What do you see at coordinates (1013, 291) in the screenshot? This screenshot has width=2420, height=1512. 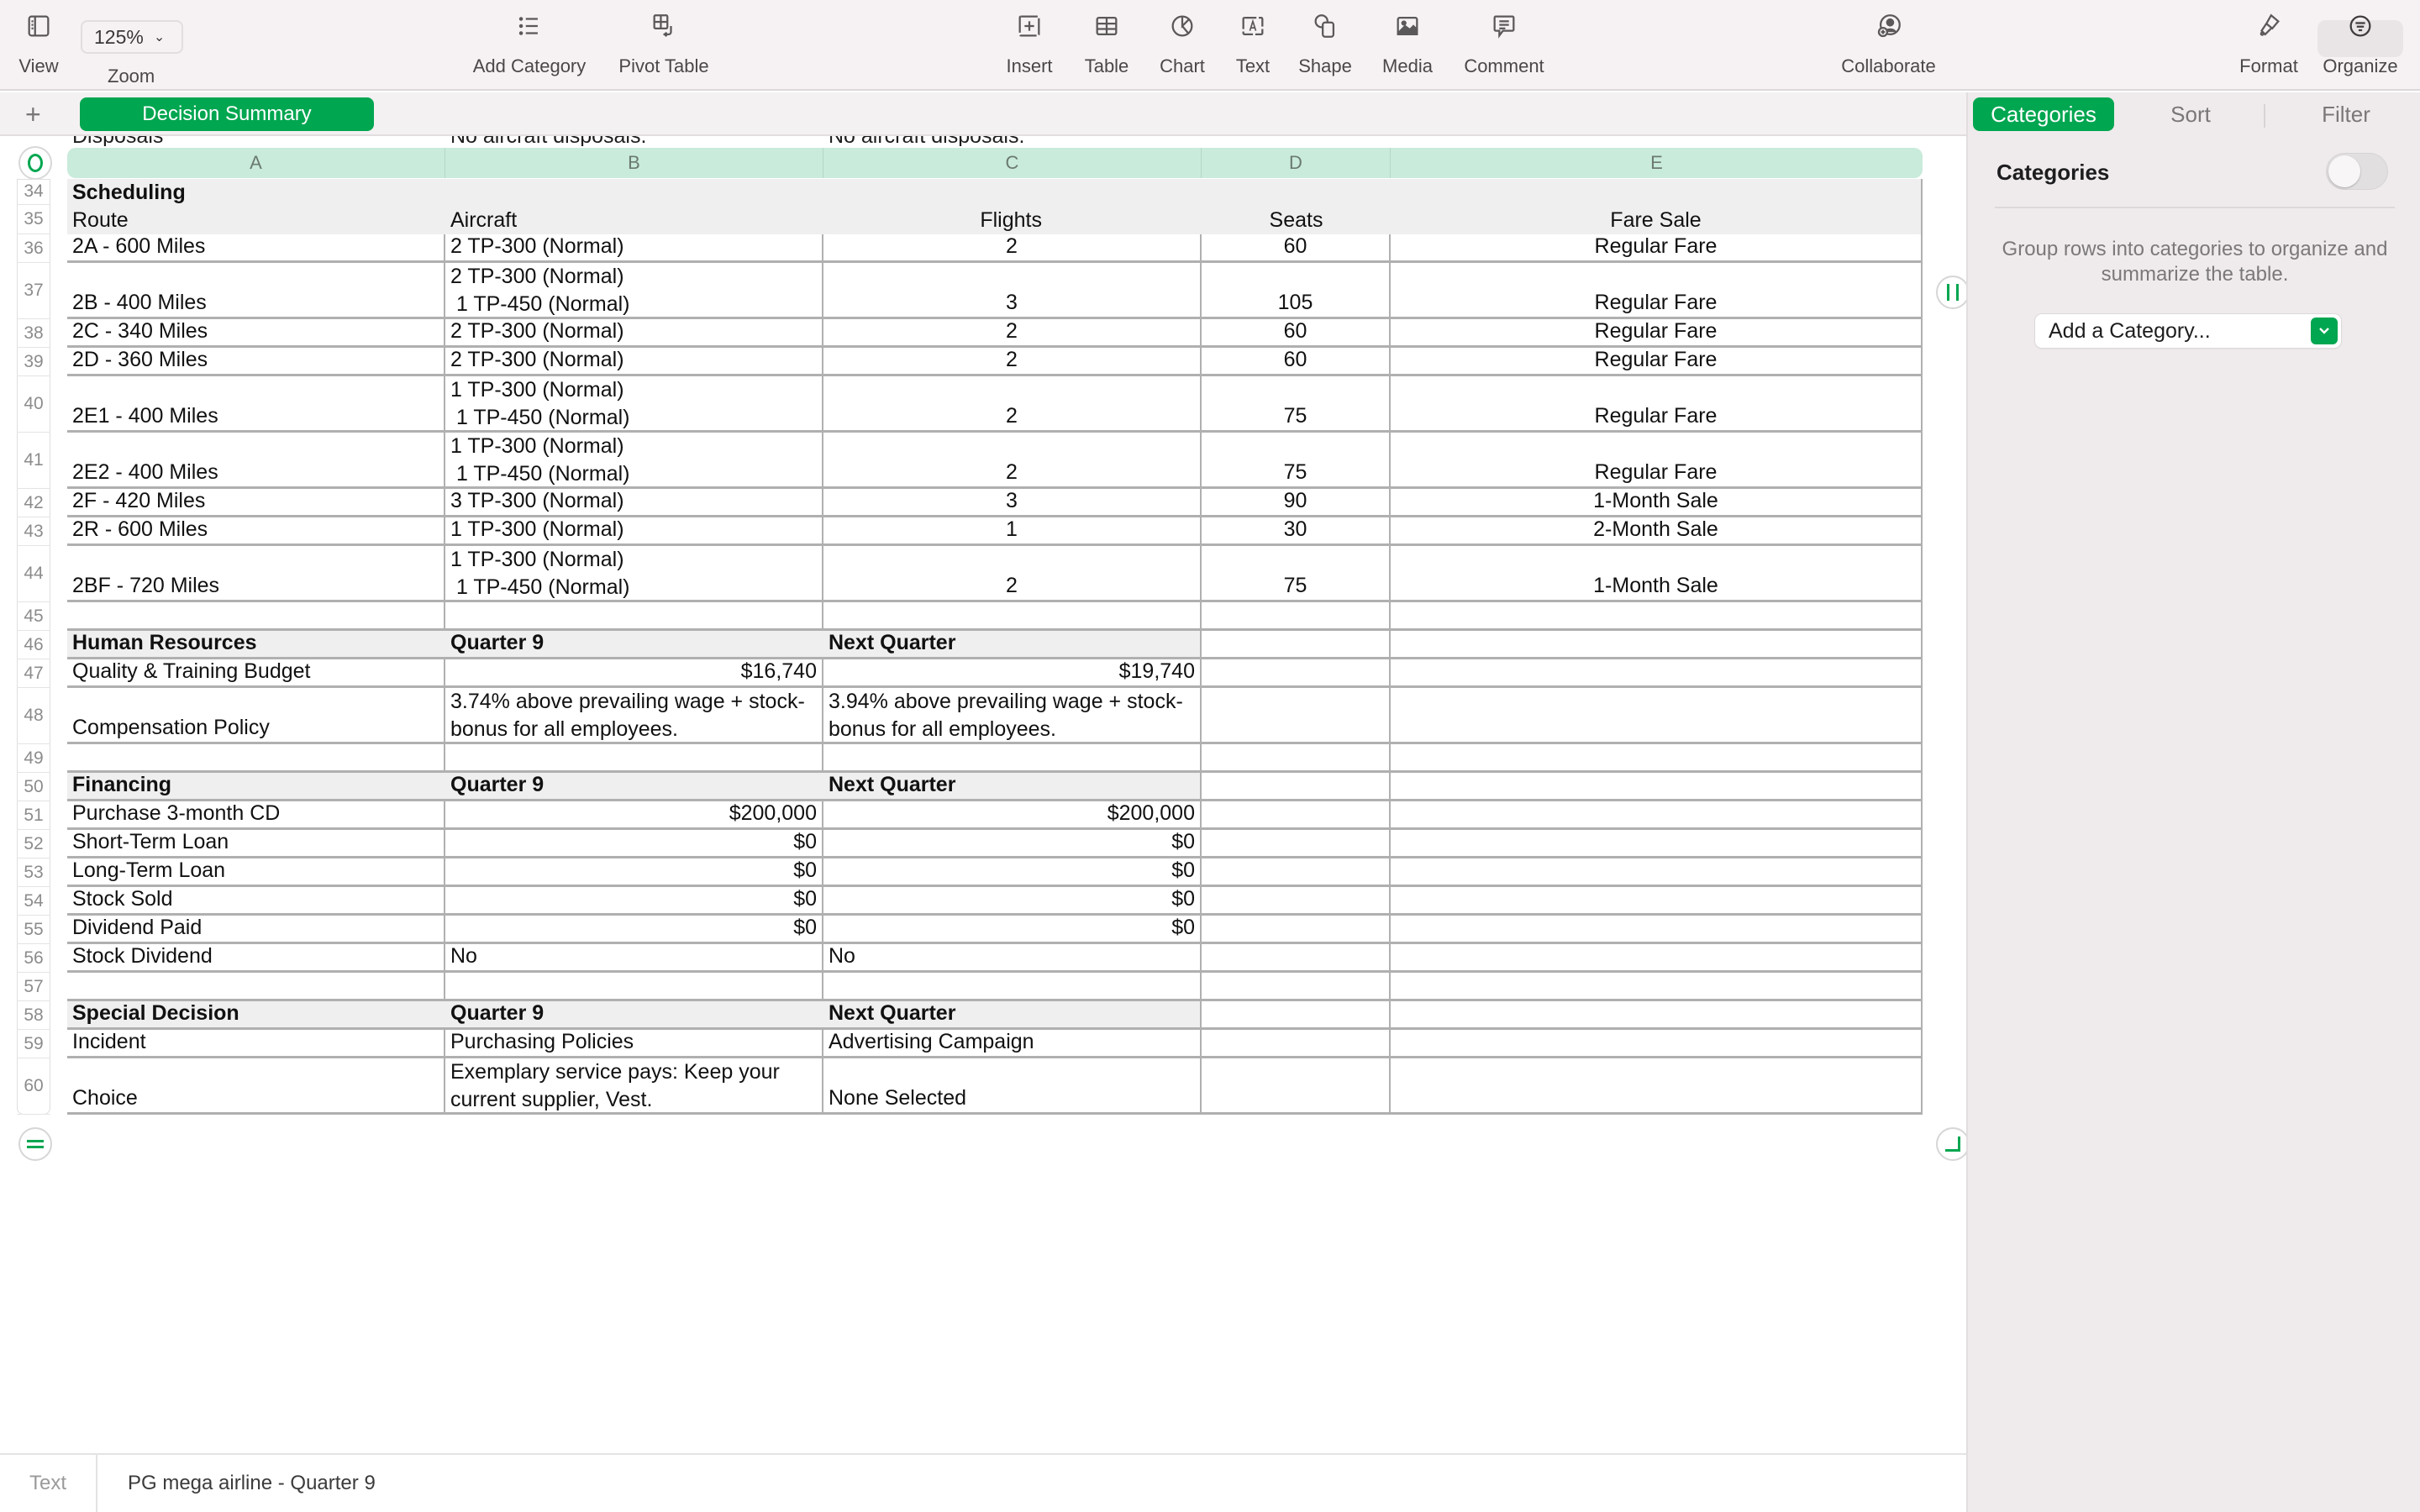 I see `cell-c37: 3` at bounding box center [1013, 291].